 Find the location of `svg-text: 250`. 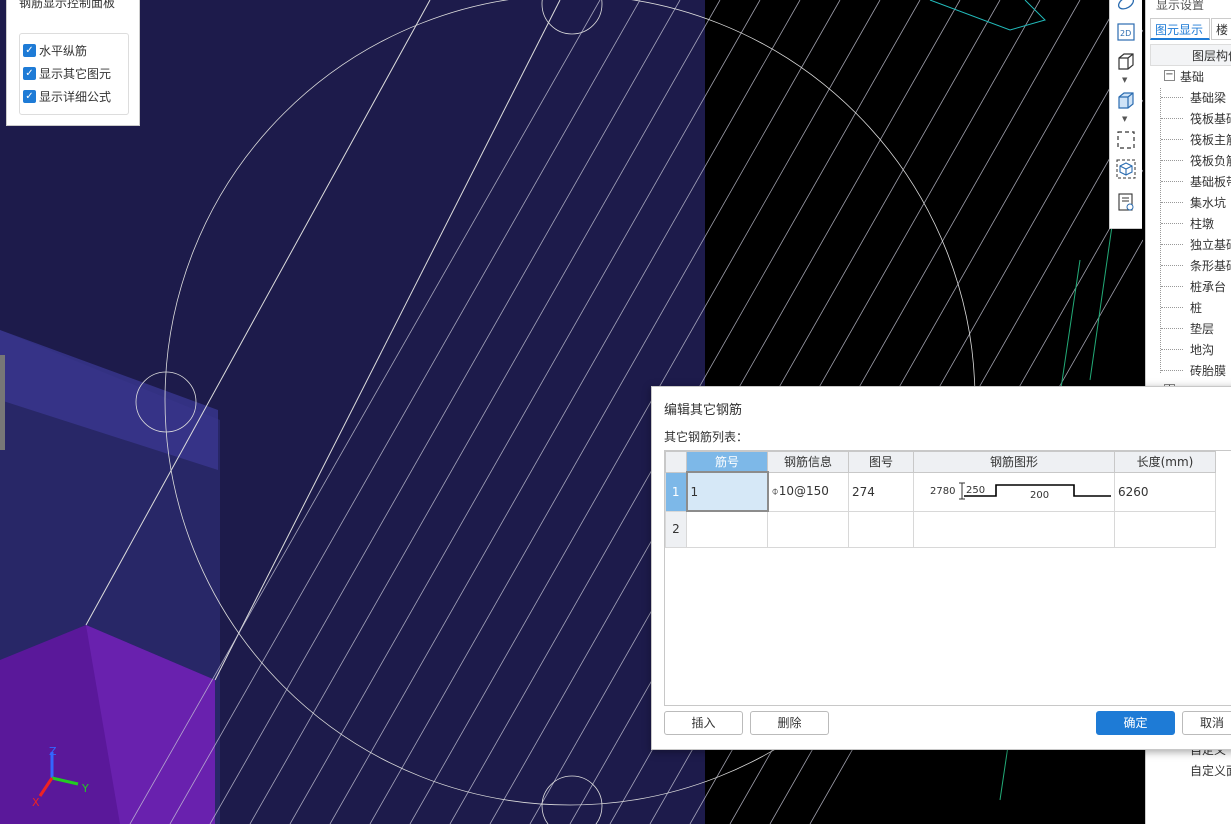

svg-text: 250 is located at coordinates (975, 490).